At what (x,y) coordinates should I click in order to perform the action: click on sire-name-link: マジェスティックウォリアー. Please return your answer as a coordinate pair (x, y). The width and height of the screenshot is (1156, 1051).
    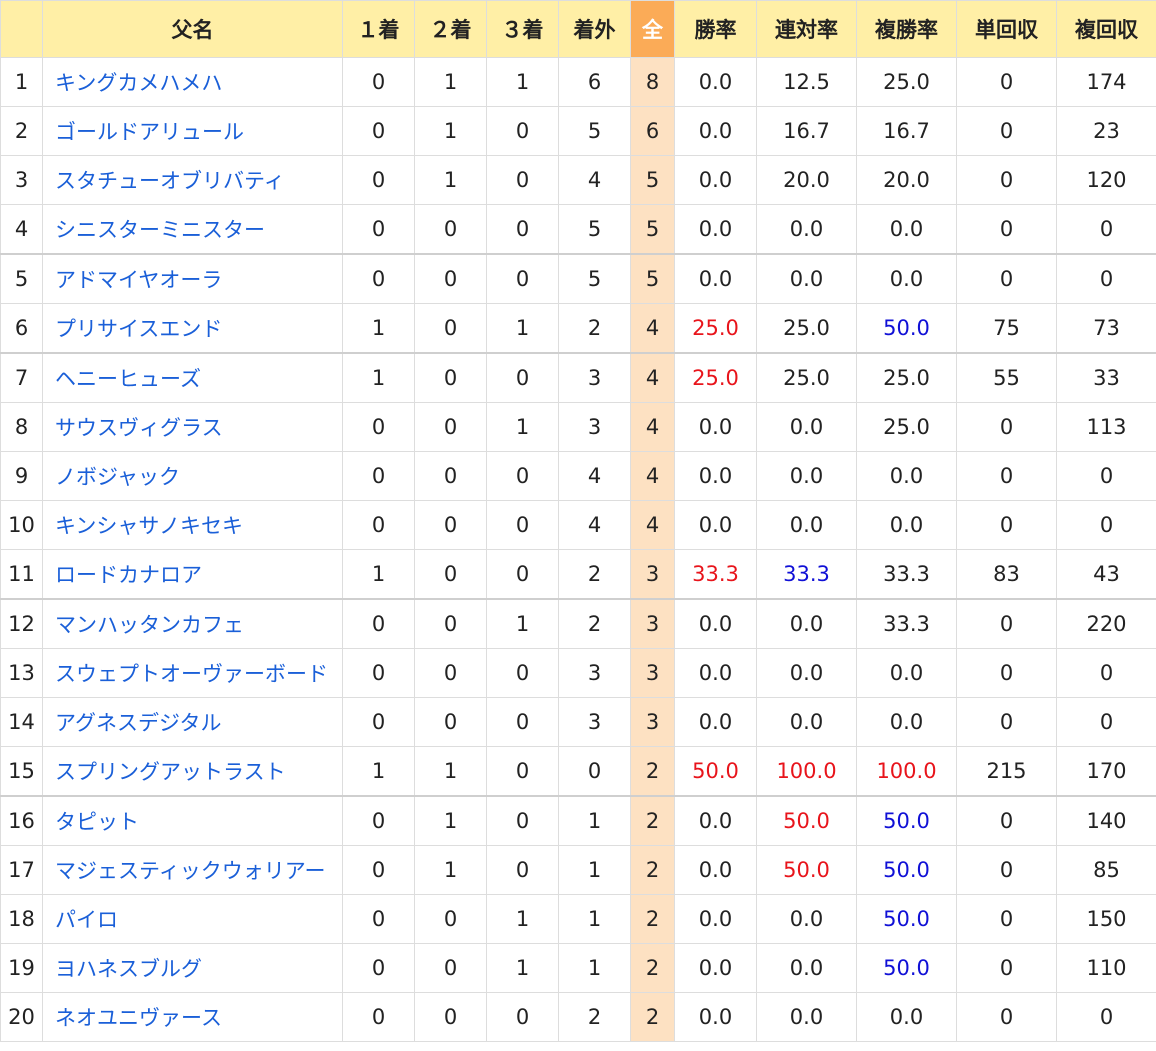
    Looking at the image, I should click on (190, 871).